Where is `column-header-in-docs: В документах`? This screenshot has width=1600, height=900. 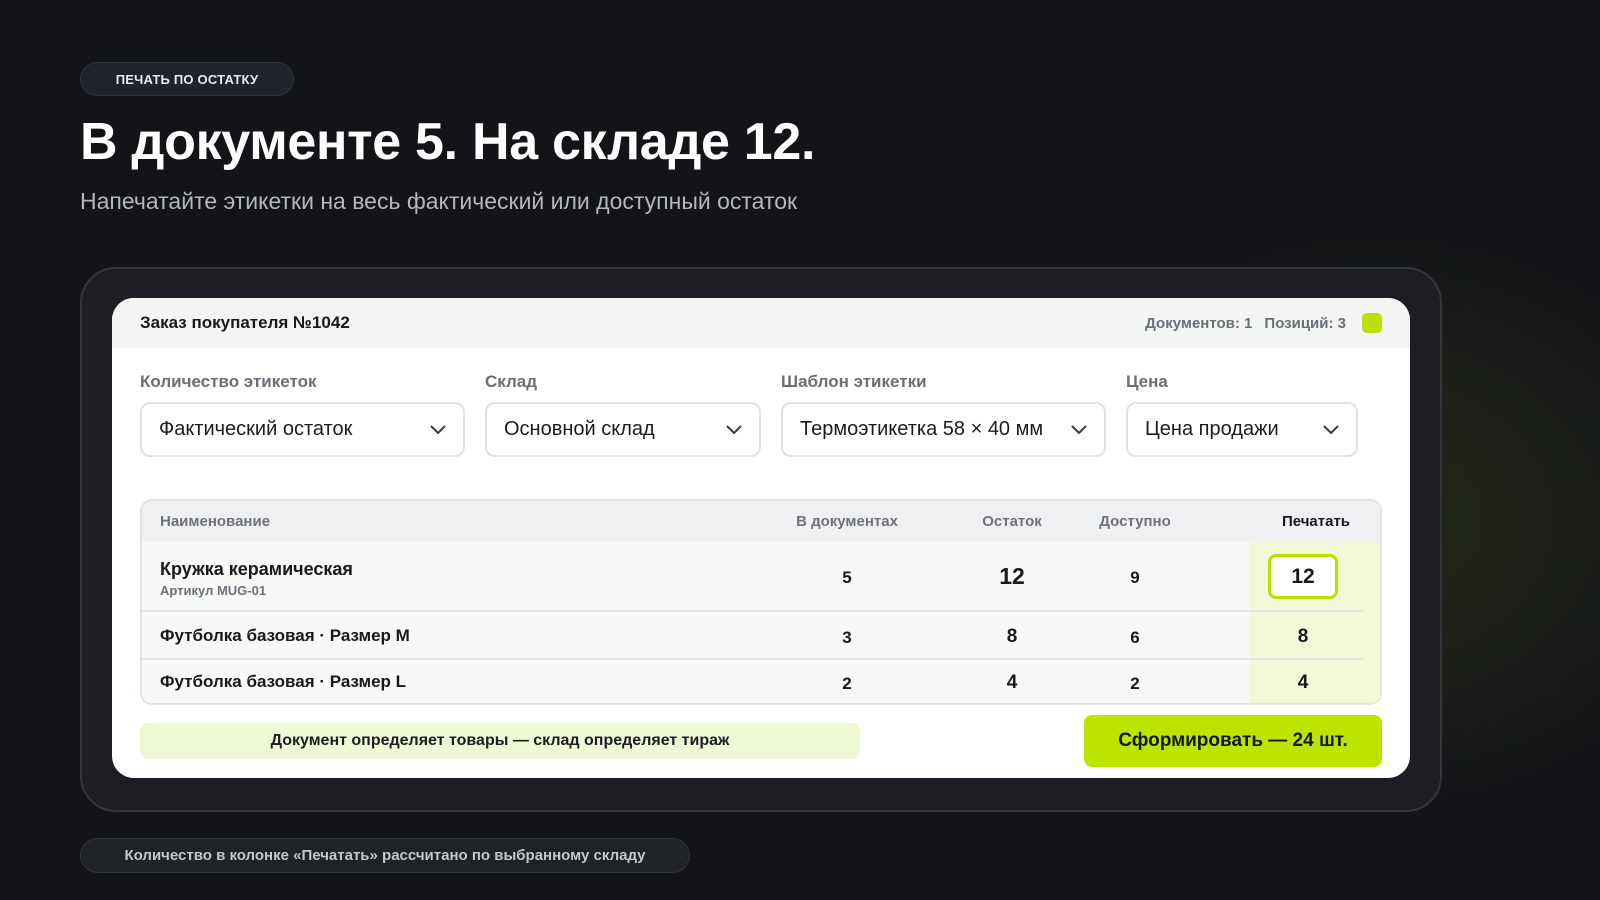 column-header-in-docs: В документах is located at coordinates (847, 521).